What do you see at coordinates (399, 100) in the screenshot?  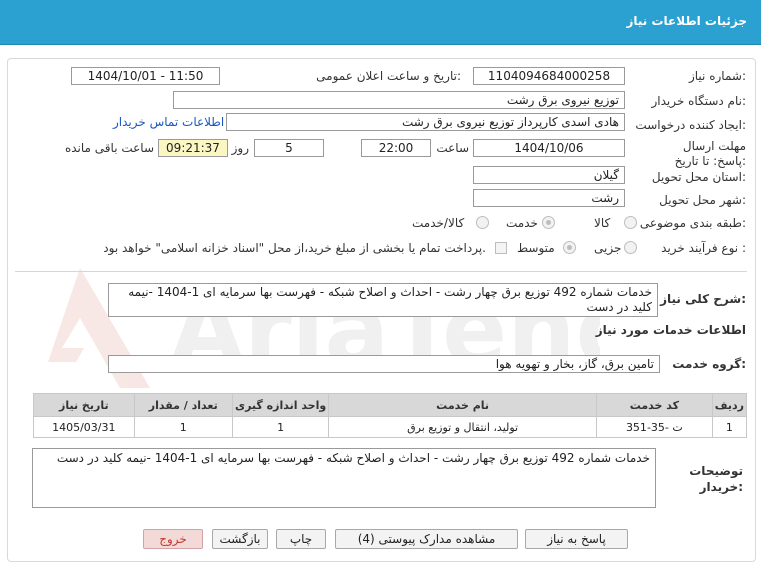 I see `buyer-org-field: توزیع نیروی برق رشت` at bounding box center [399, 100].